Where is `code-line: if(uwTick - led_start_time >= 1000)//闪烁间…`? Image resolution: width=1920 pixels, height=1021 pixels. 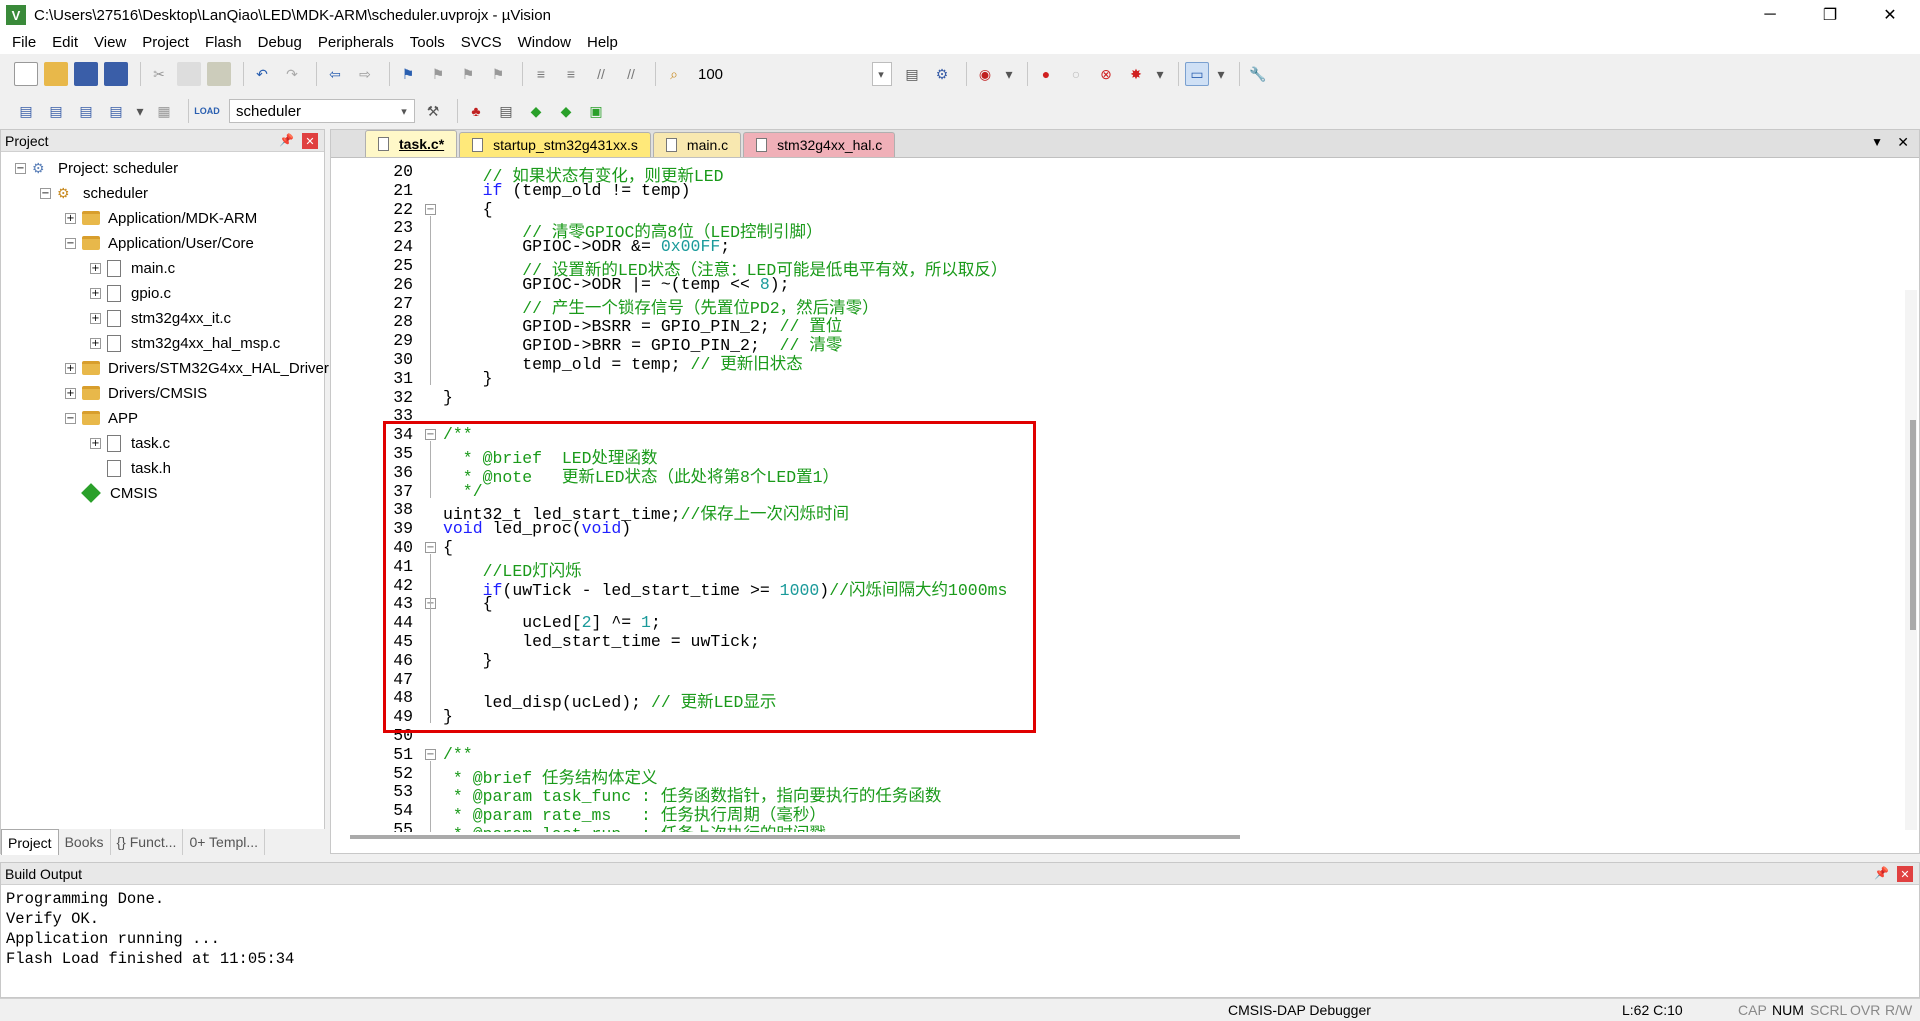
code-line: if(uwTick - led_start_time >= 1000)//闪烁间… is located at coordinates (725, 588).